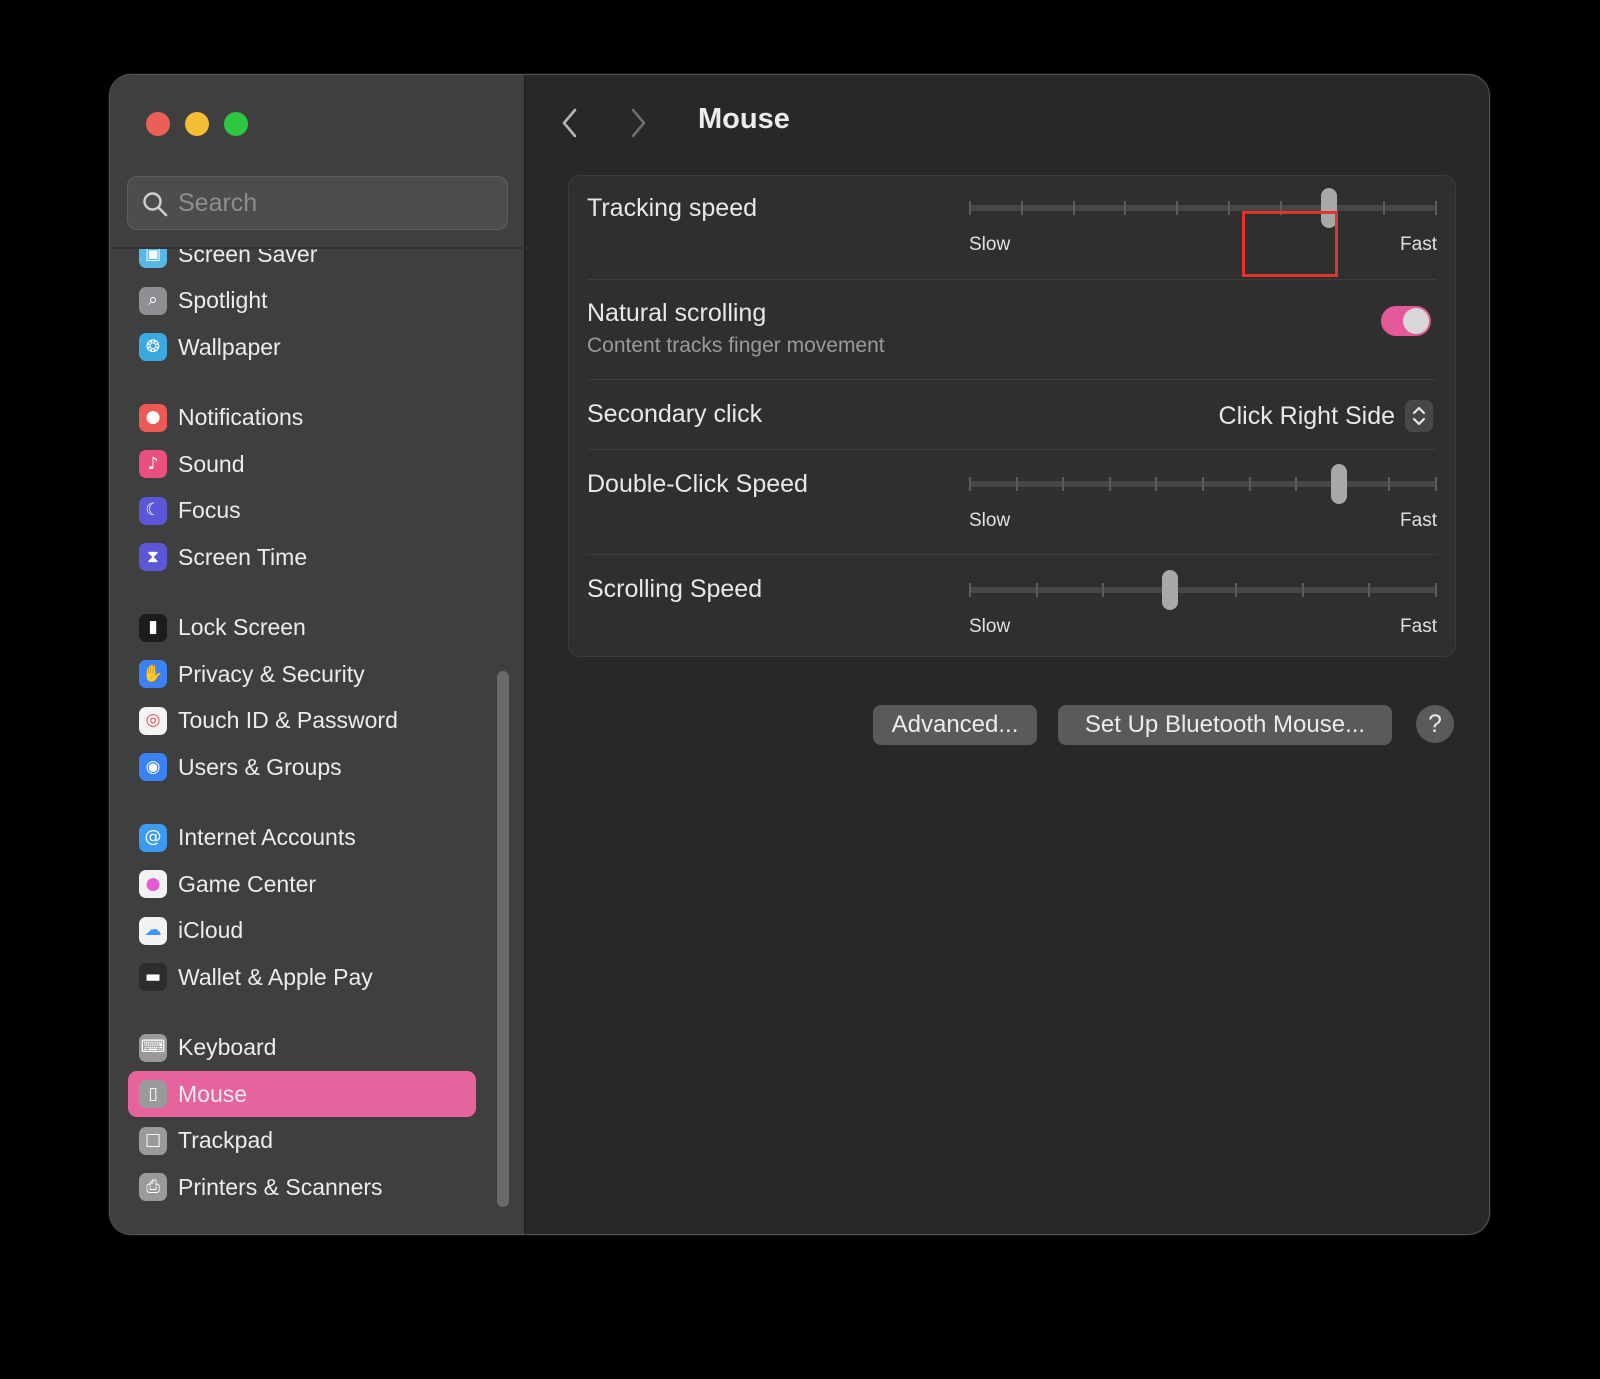 Image resolution: width=1600 pixels, height=1379 pixels. What do you see at coordinates (243, 556) in the screenshot?
I see `sidebar-item-label: Screen Time` at bounding box center [243, 556].